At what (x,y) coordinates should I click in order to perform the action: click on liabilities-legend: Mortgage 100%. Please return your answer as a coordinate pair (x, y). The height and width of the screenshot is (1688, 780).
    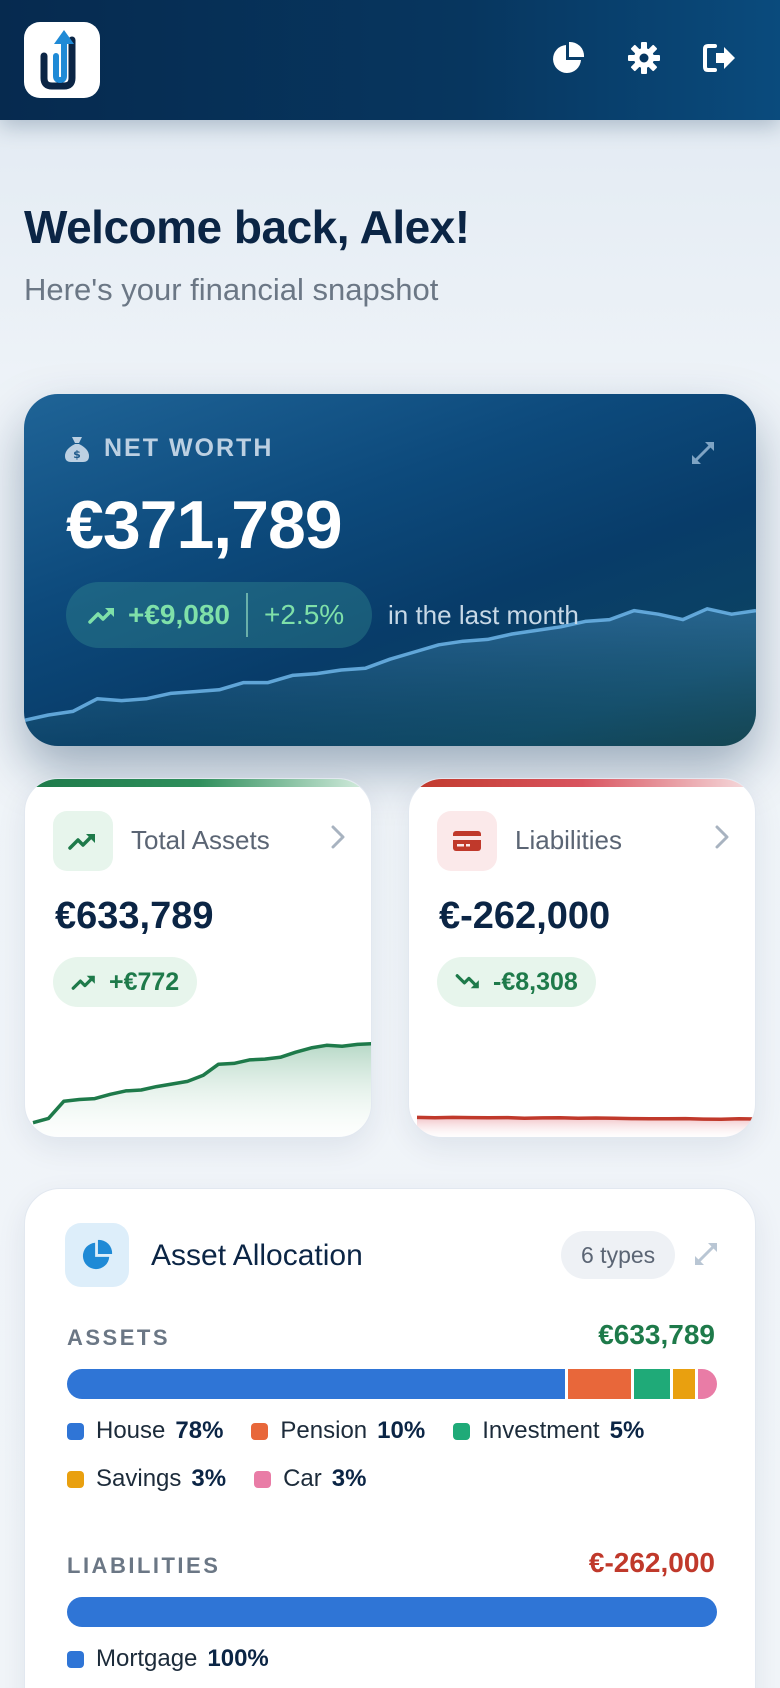
    Looking at the image, I should click on (397, 1659).